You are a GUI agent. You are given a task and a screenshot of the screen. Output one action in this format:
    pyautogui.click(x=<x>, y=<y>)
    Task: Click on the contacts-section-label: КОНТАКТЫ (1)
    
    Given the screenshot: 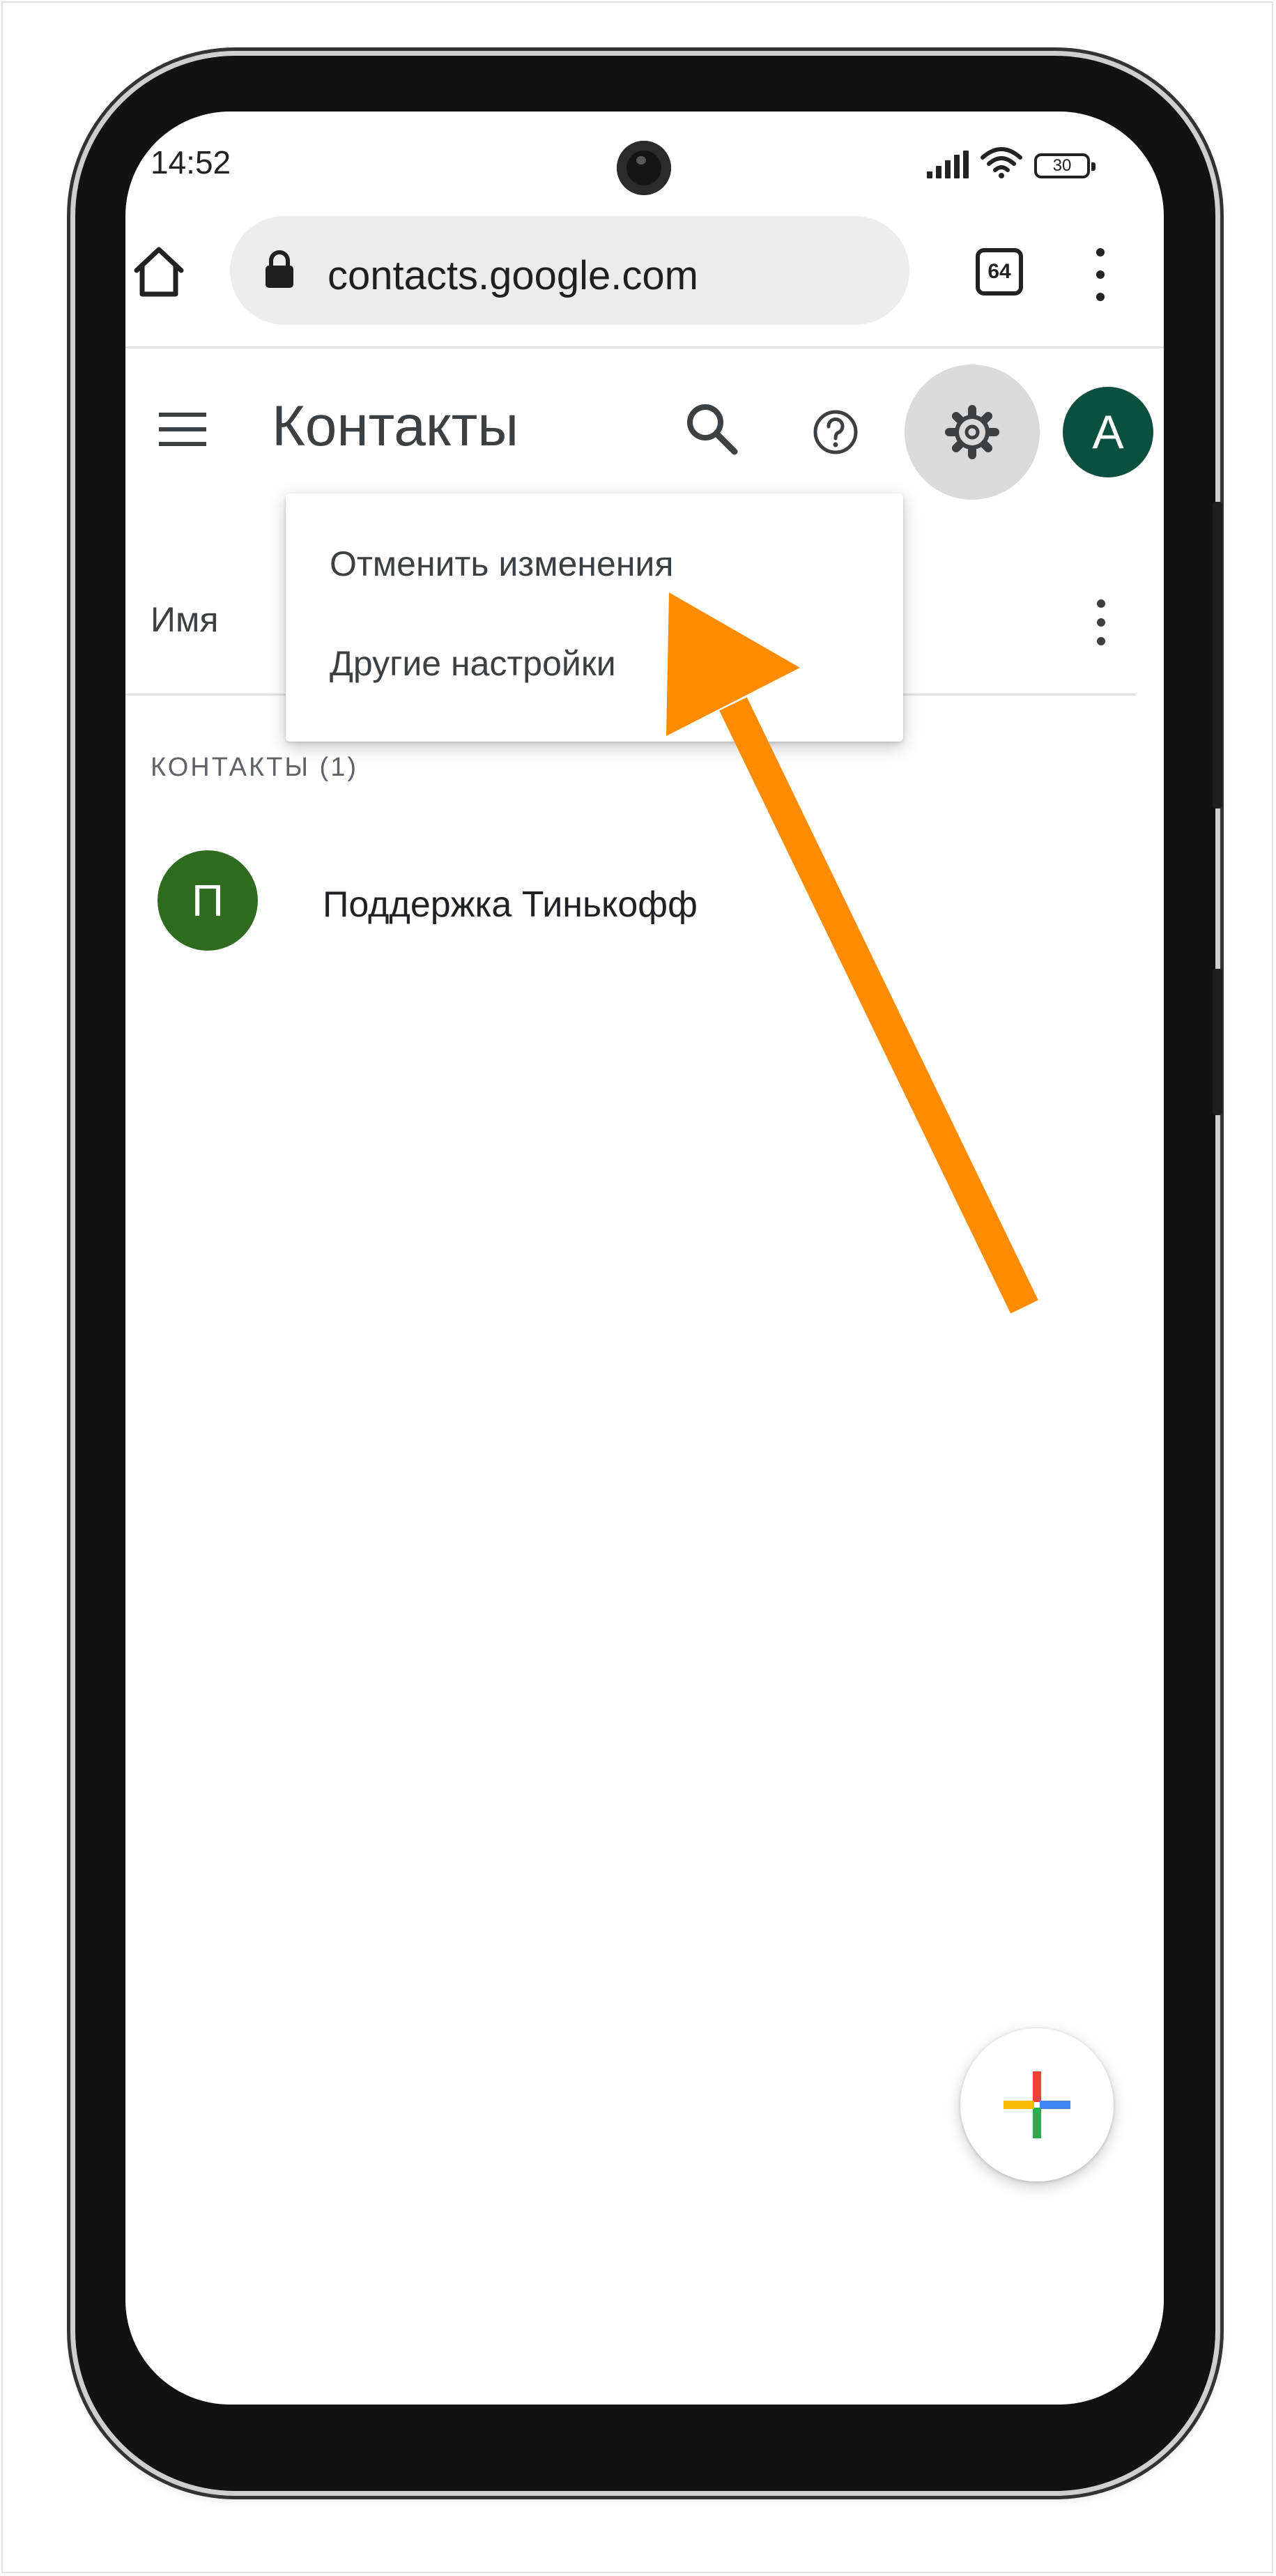 What is the action you would take?
    pyautogui.click(x=254, y=767)
    